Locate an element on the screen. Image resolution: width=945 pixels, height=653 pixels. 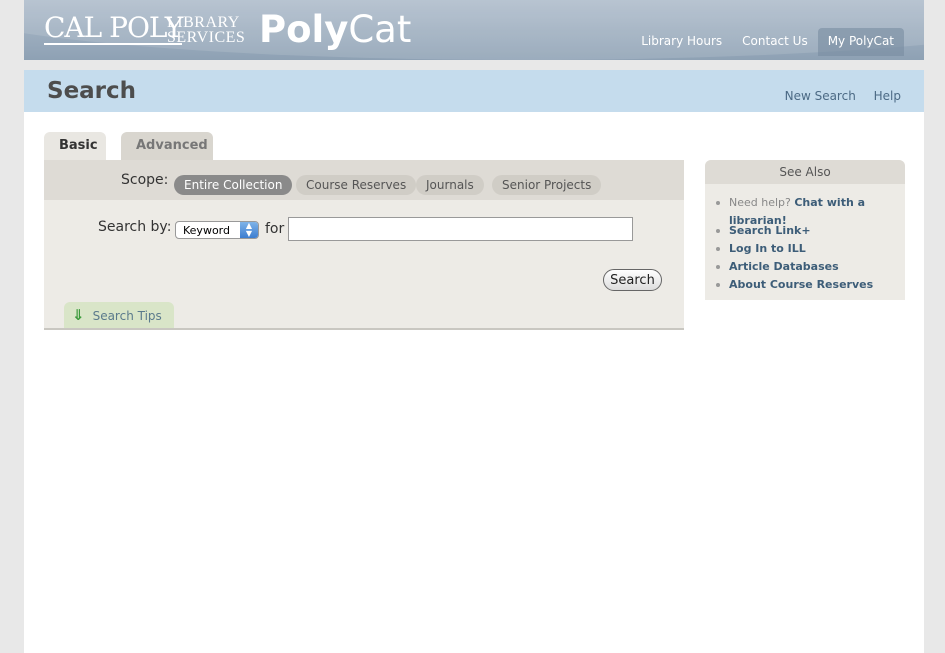
scope-senior-projects: Senior Projects is located at coordinates (547, 185).